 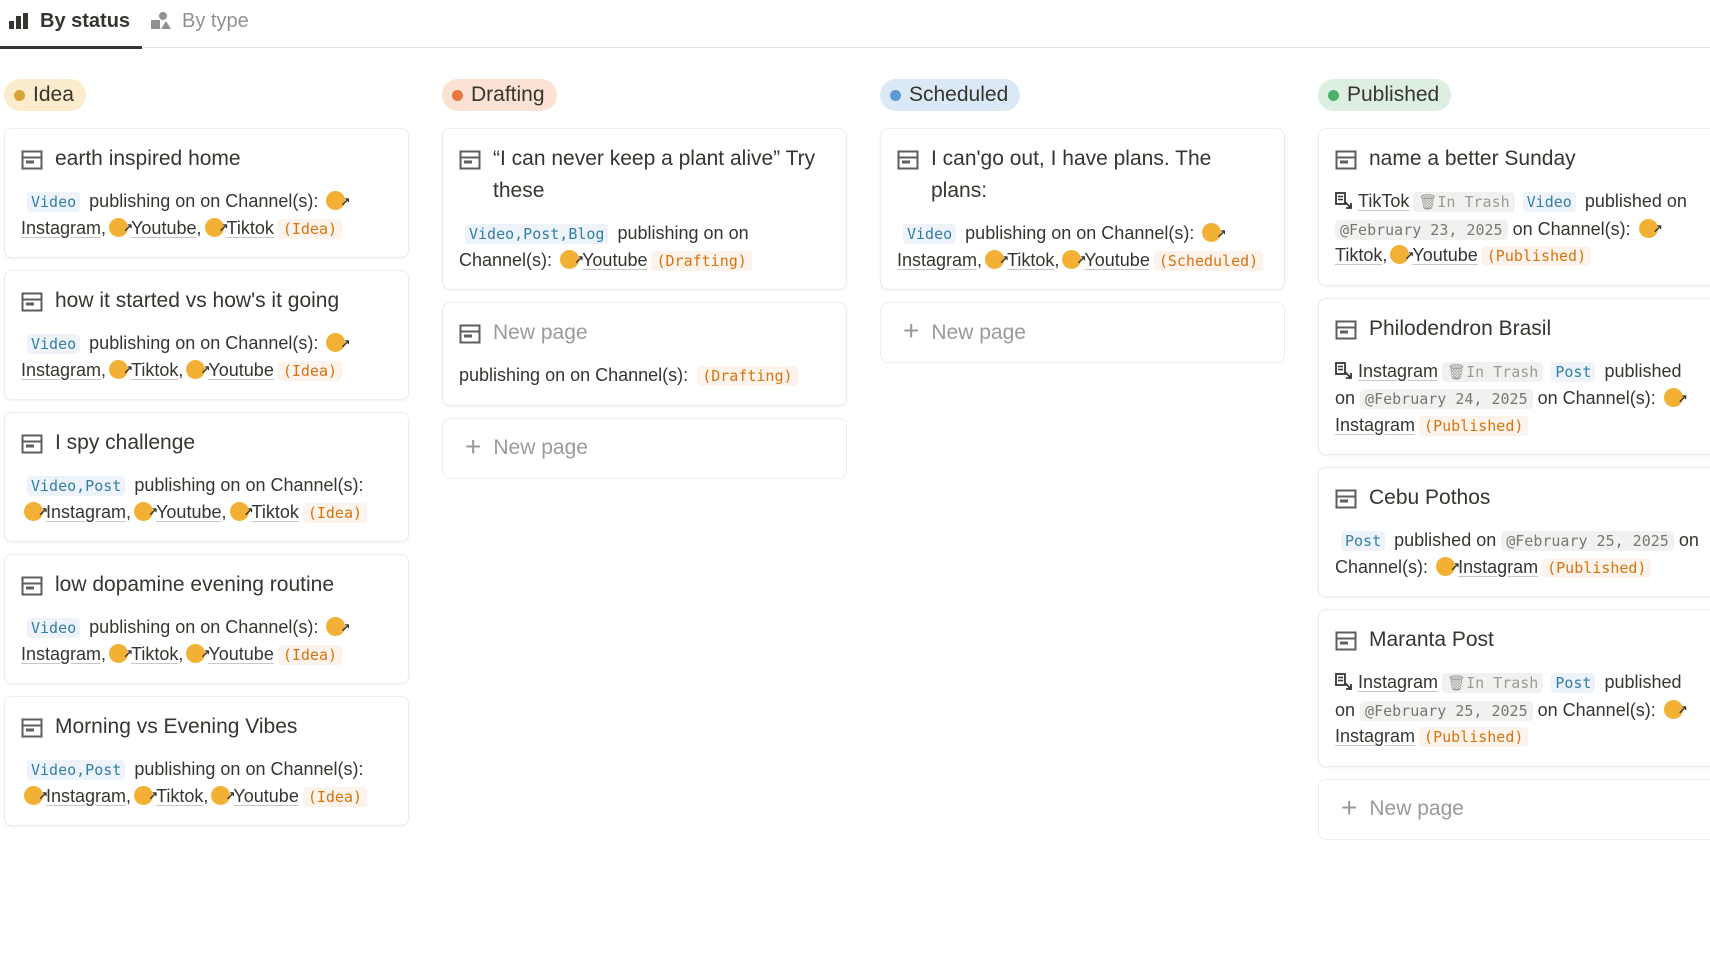 I want to click on card-title: Morning vs Evening Vibes, so click(x=176, y=726).